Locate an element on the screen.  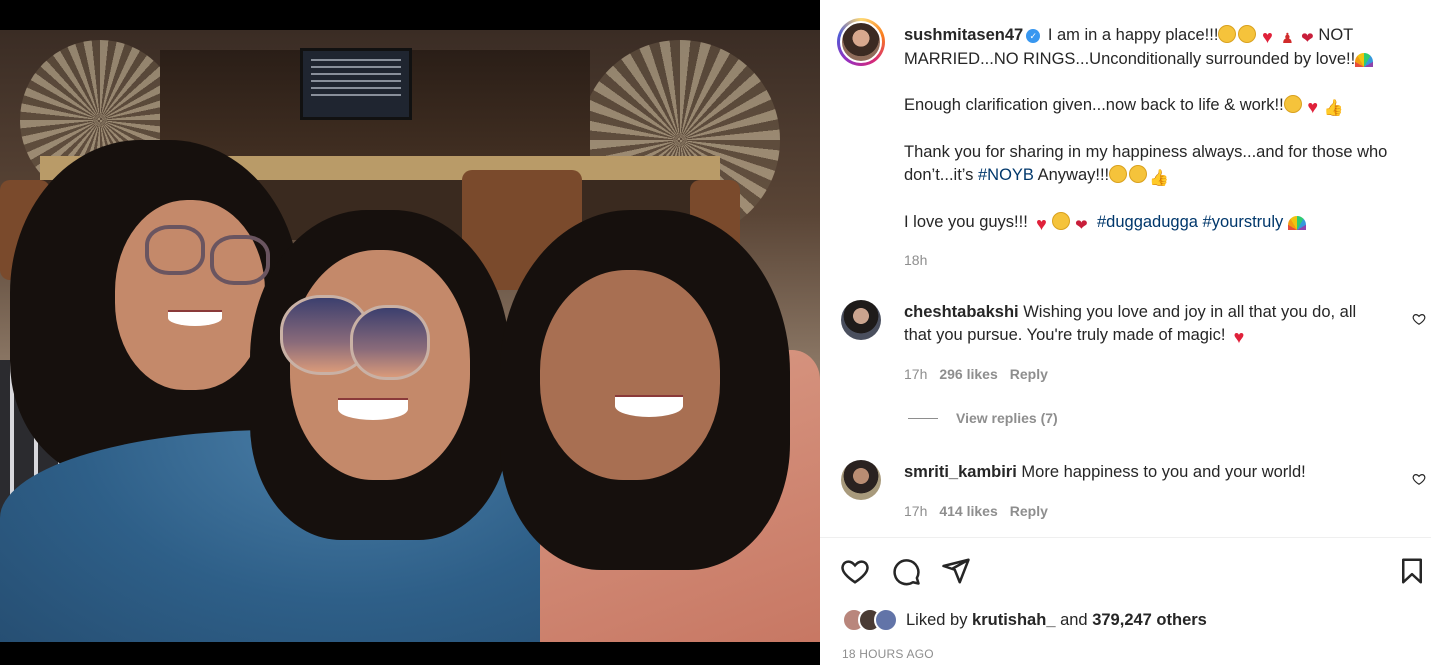
liker-avatar is located at coordinates (886, 620).